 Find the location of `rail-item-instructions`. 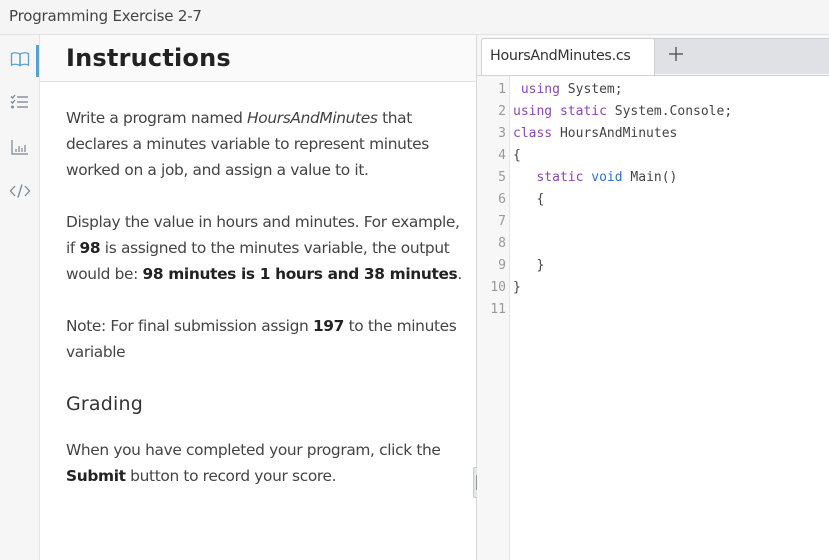

rail-item-instructions is located at coordinates (20, 59).